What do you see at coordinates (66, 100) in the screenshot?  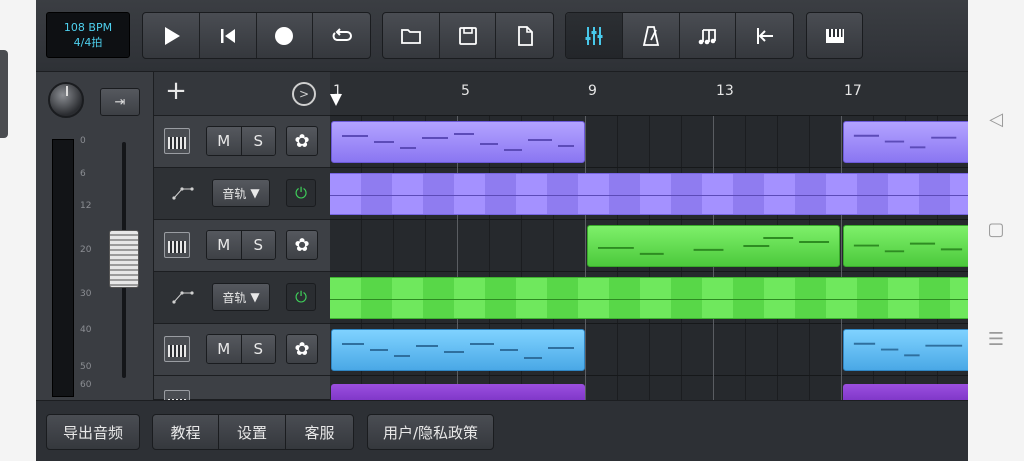 I see `pan-knob` at bounding box center [66, 100].